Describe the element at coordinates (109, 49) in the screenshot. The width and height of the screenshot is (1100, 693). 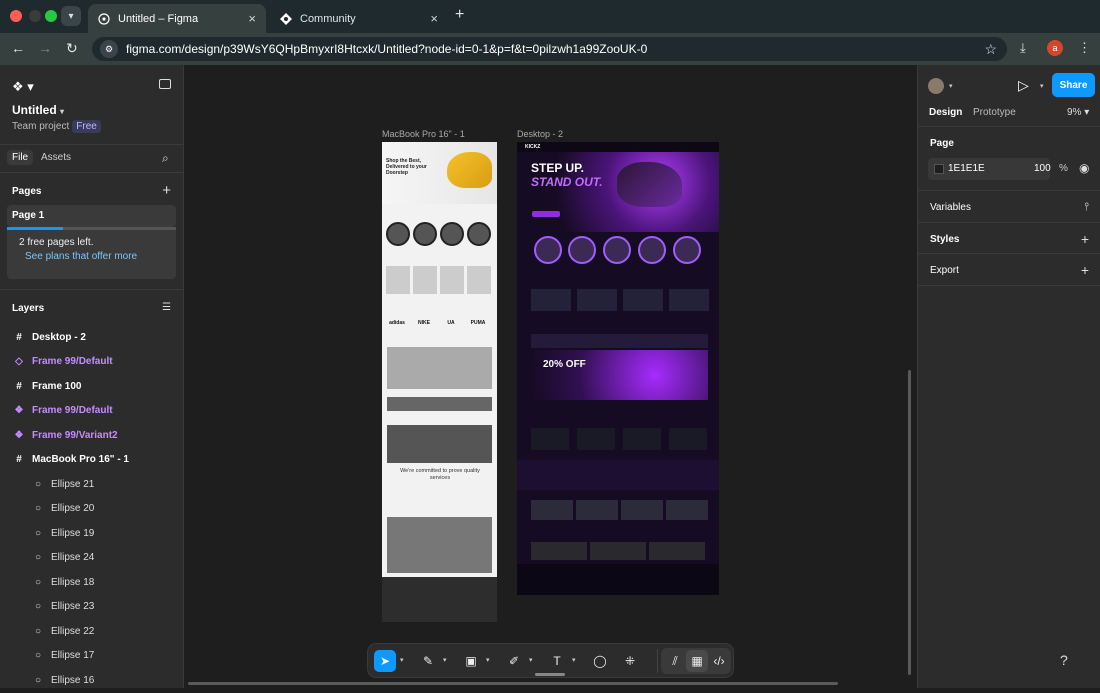
I see `site-settings-icon: ⚙` at that location.